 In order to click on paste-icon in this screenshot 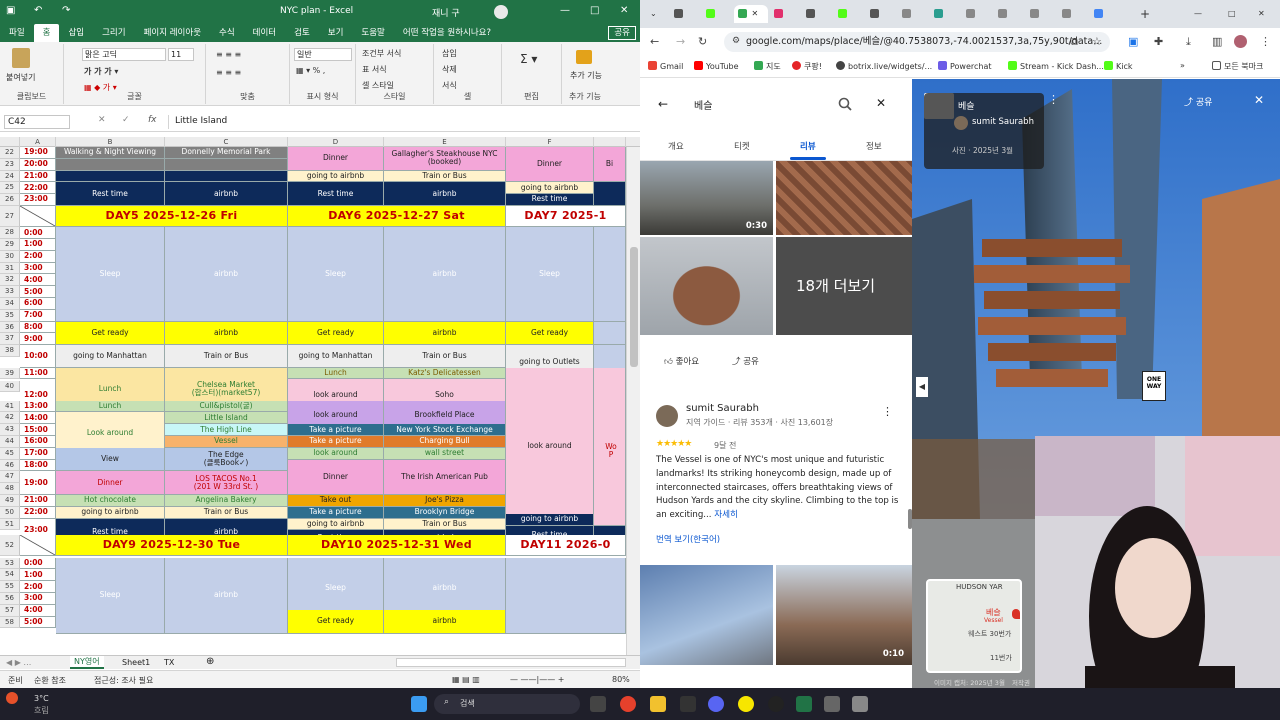, I will do `click(21, 58)`.